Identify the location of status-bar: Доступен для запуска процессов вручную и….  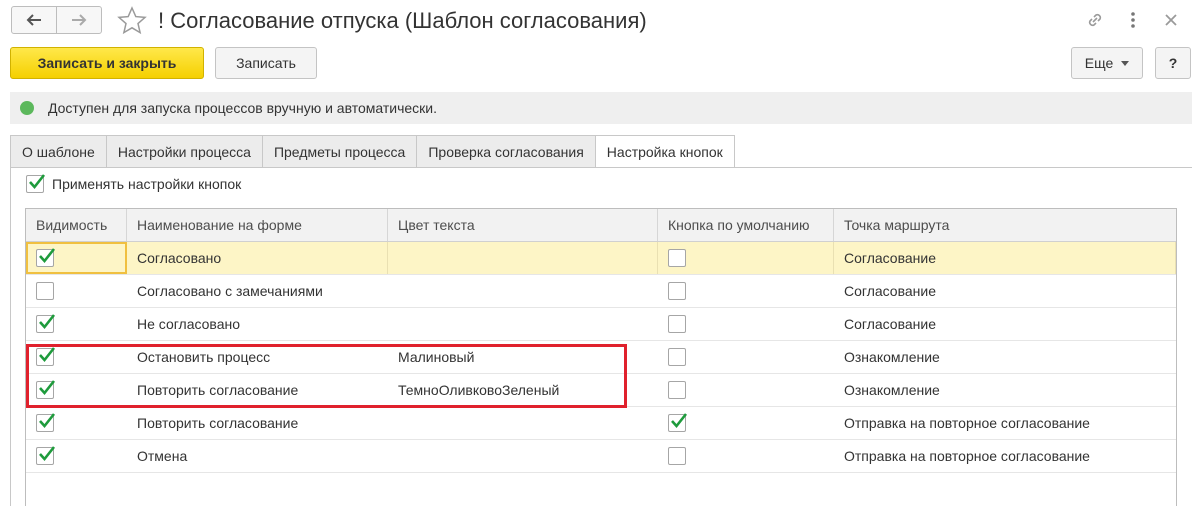
(601, 108).